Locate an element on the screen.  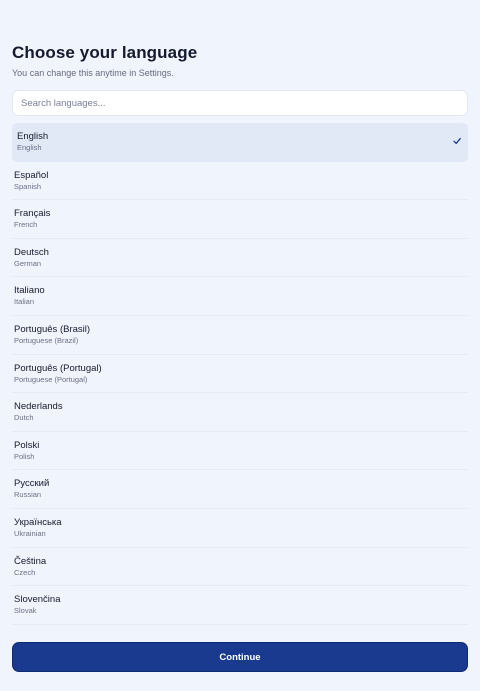
language-option-dutch: Nederlands Dutch is located at coordinates (240, 412).